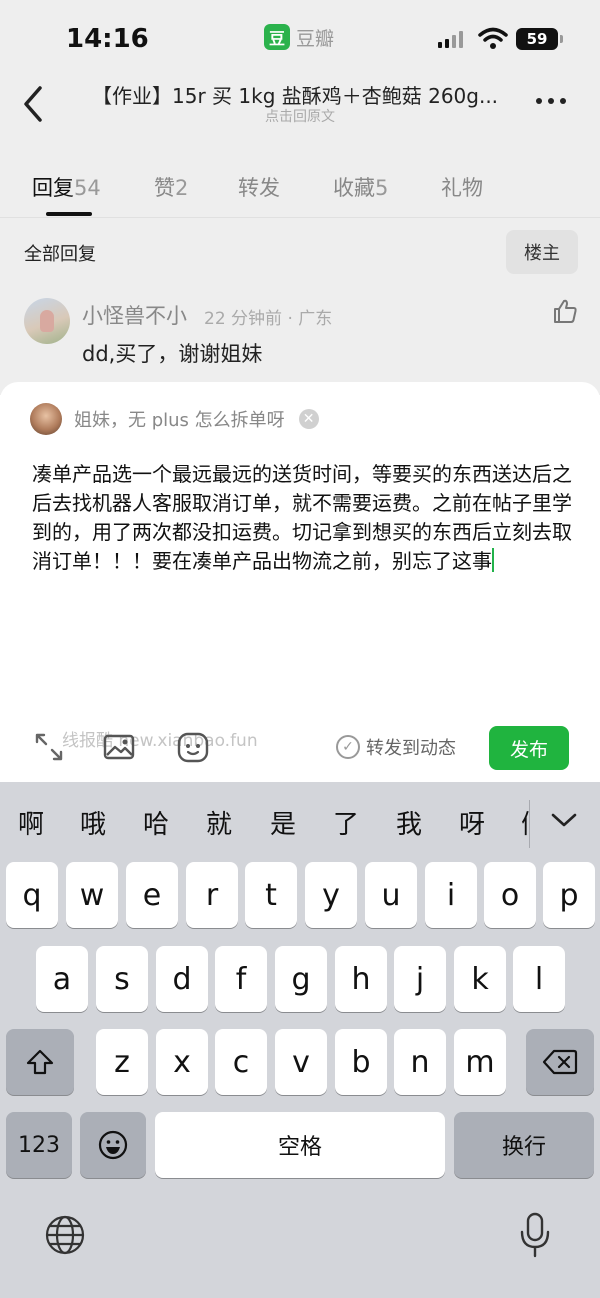 This screenshot has height=1298, width=600. Describe the element at coordinates (182, 188) in the screenshot. I see `tab-count: 2` at that location.